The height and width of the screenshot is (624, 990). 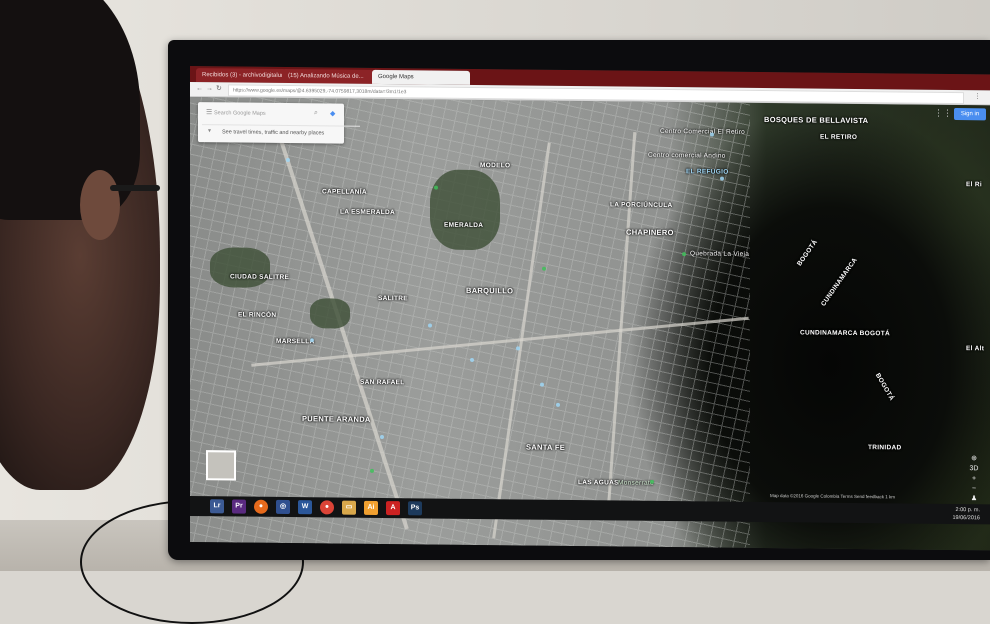 I want to click on map-label: CUNDINAMARCA BOGOTÁ, so click(x=845, y=333).